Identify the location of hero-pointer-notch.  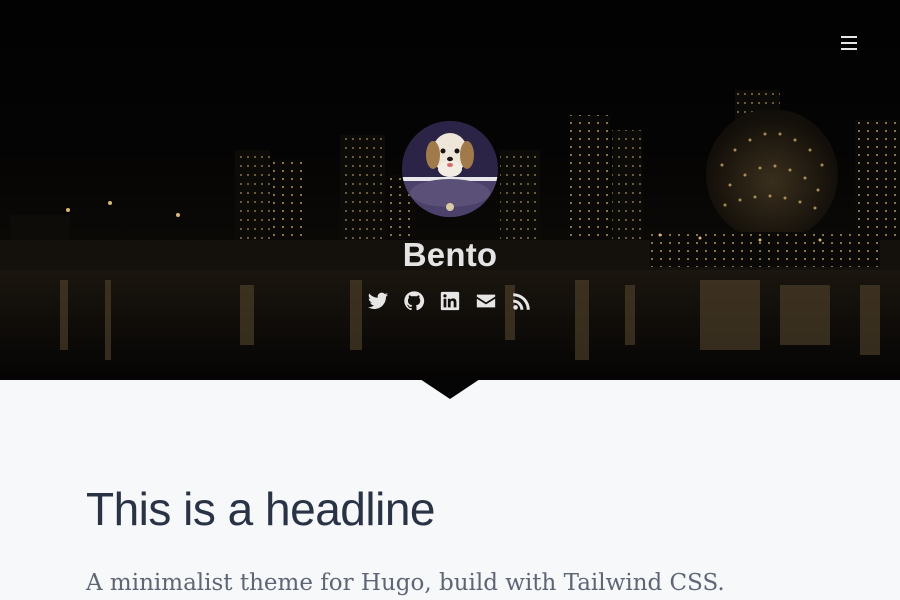
(450, 389).